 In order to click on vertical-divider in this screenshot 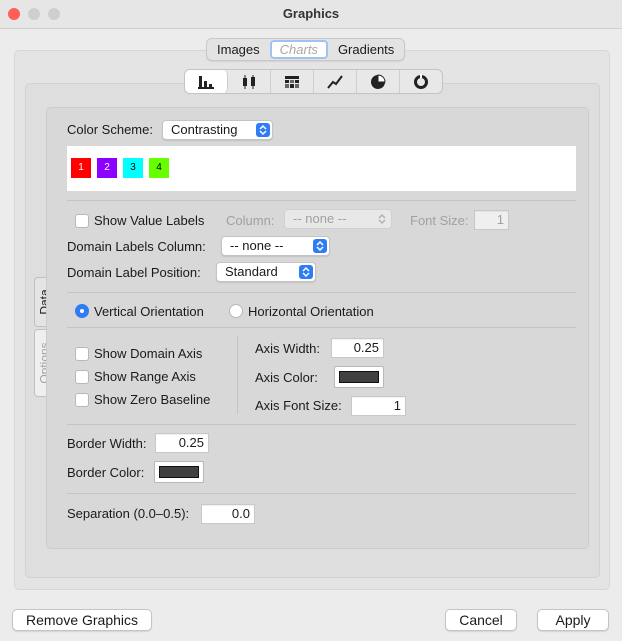, I will do `click(237, 375)`.